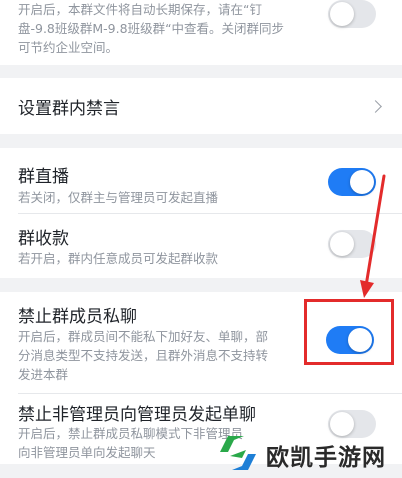  What do you see at coordinates (375, 231) in the screenshot?
I see `arrow-shaft` at bounding box center [375, 231].